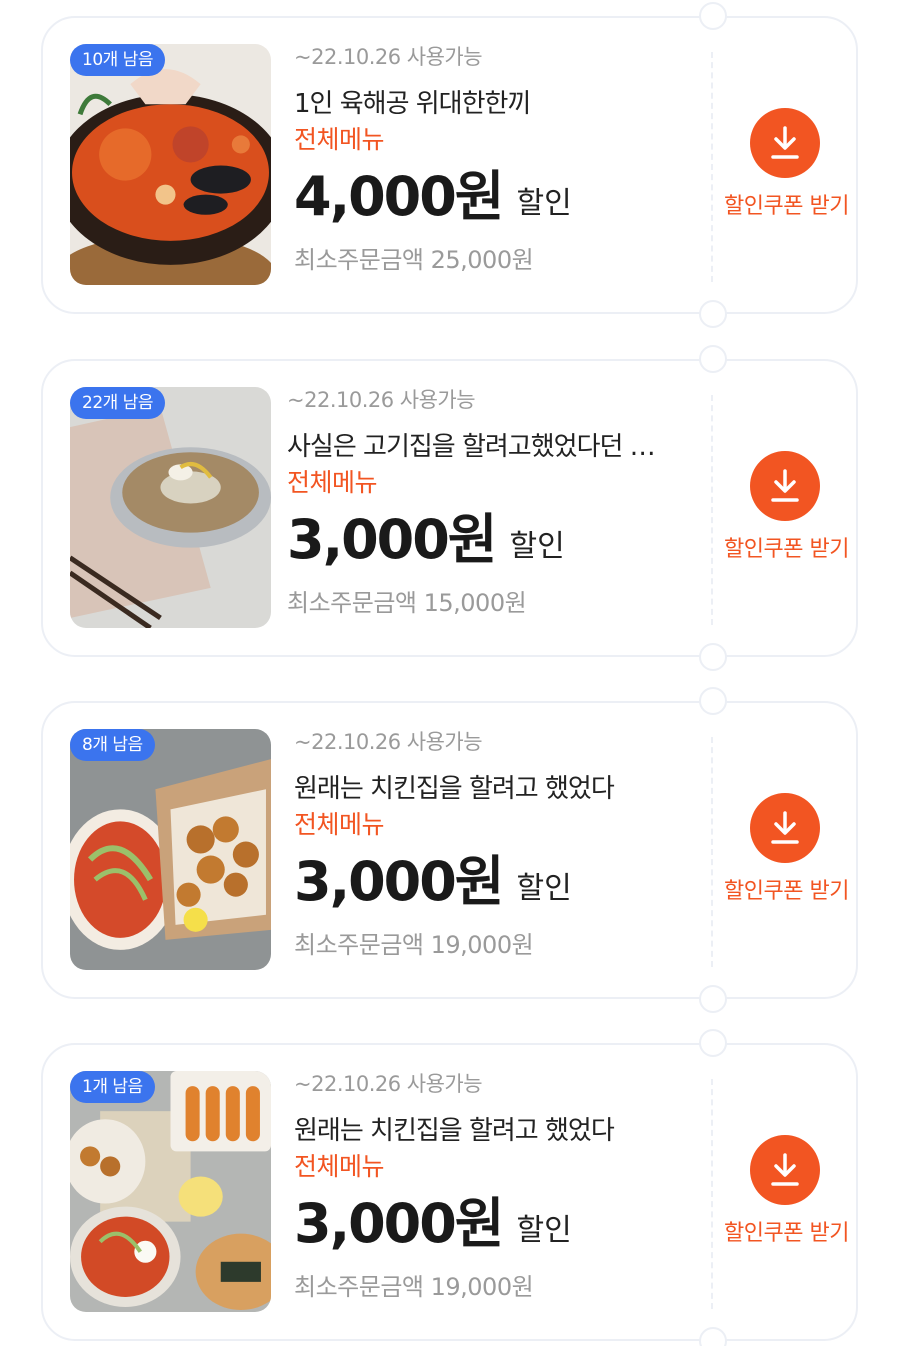 The image size is (900, 1346). Describe the element at coordinates (117, 60) in the screenshot. I see `stock-badge: 10개 남음` at that location.